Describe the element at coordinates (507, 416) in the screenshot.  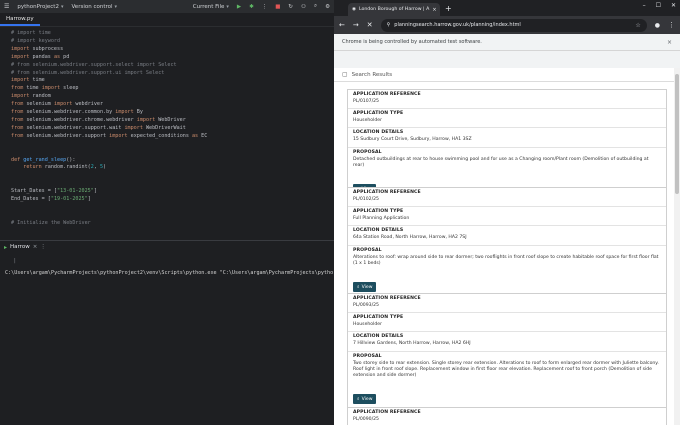
I see `application-card: APPLICATION REFERENCE PL/0090/25` at that location.